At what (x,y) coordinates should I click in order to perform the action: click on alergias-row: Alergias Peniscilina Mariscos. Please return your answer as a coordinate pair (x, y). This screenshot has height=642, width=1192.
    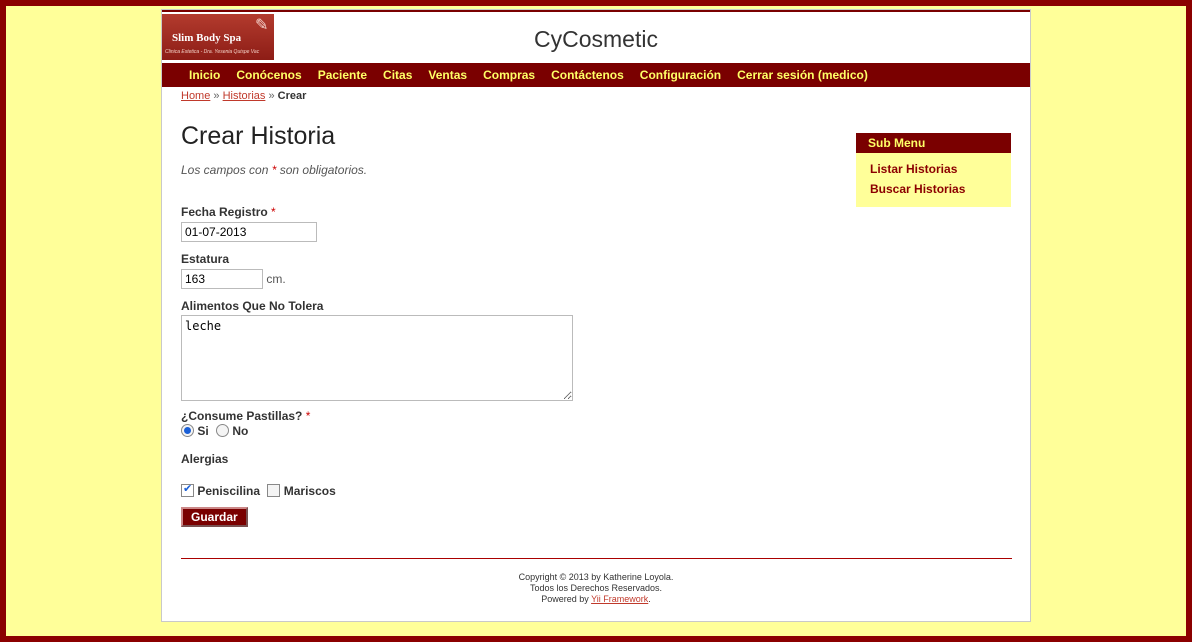
    Looking at the image, I should click on (260, 475).